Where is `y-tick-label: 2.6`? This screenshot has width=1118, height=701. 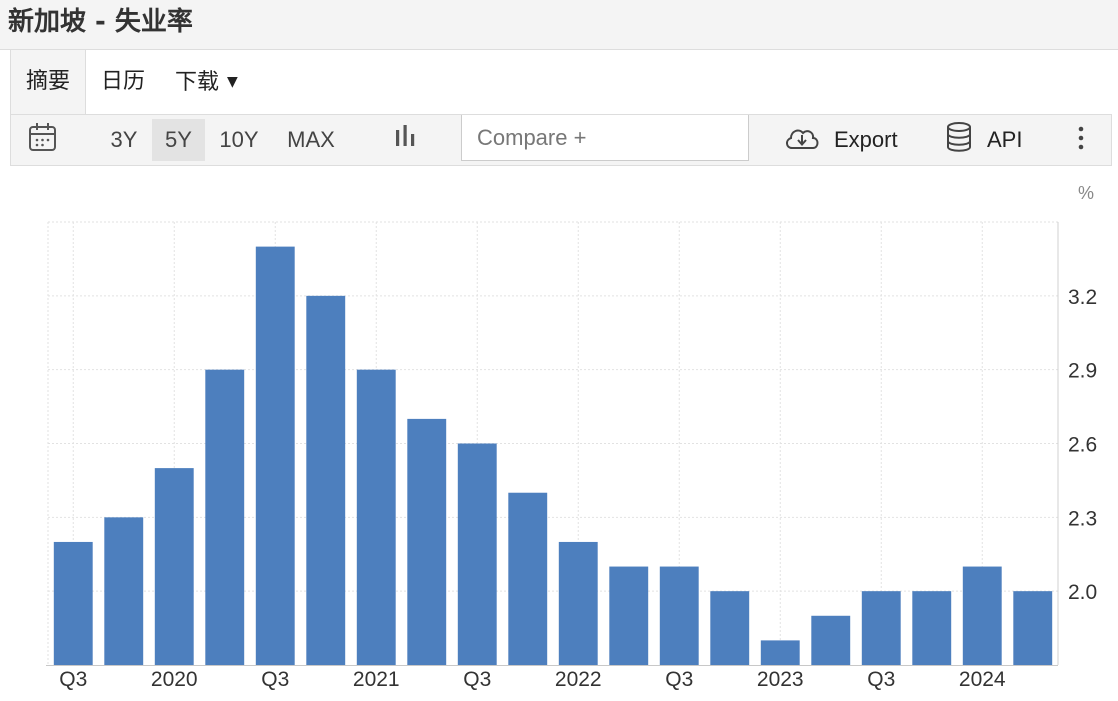 y-tick-label: 2.6 is located at coordinates (1082, 445).